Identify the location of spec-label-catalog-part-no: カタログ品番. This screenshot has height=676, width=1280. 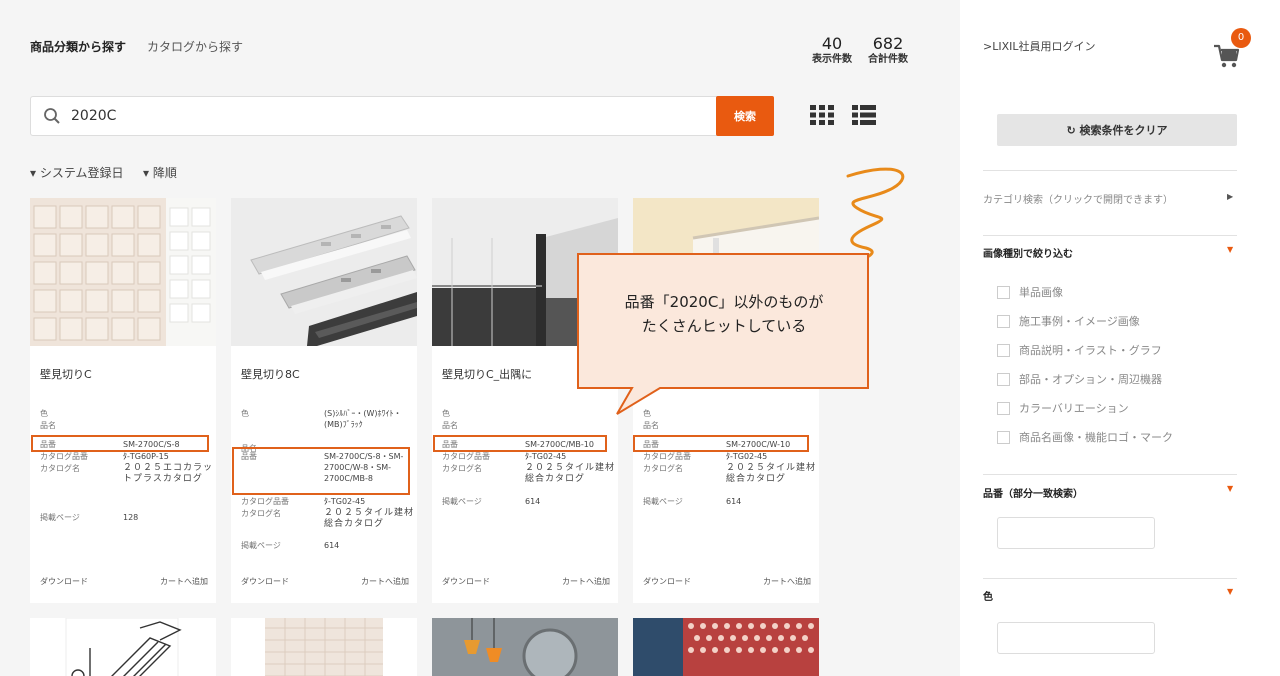
(667, 456).